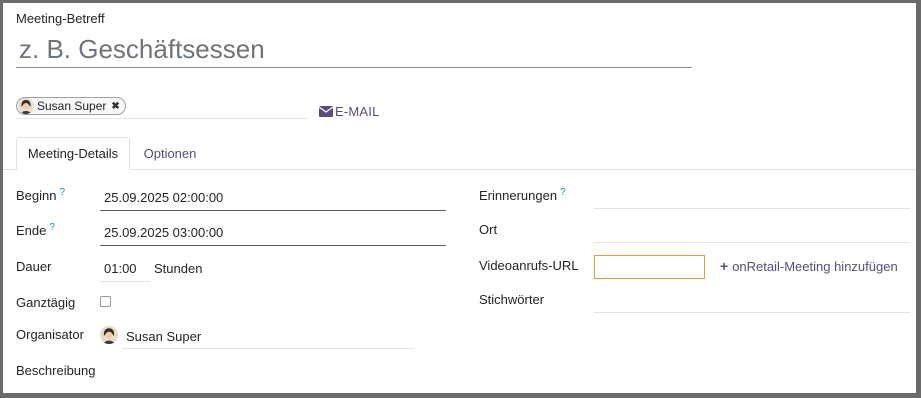 The width and height of the screenshot is (921, 398). What do you see at coordinates (164, 336) in the screenshot?
I see `organizer-value: Susan Super` at bounding box center [164, 336].